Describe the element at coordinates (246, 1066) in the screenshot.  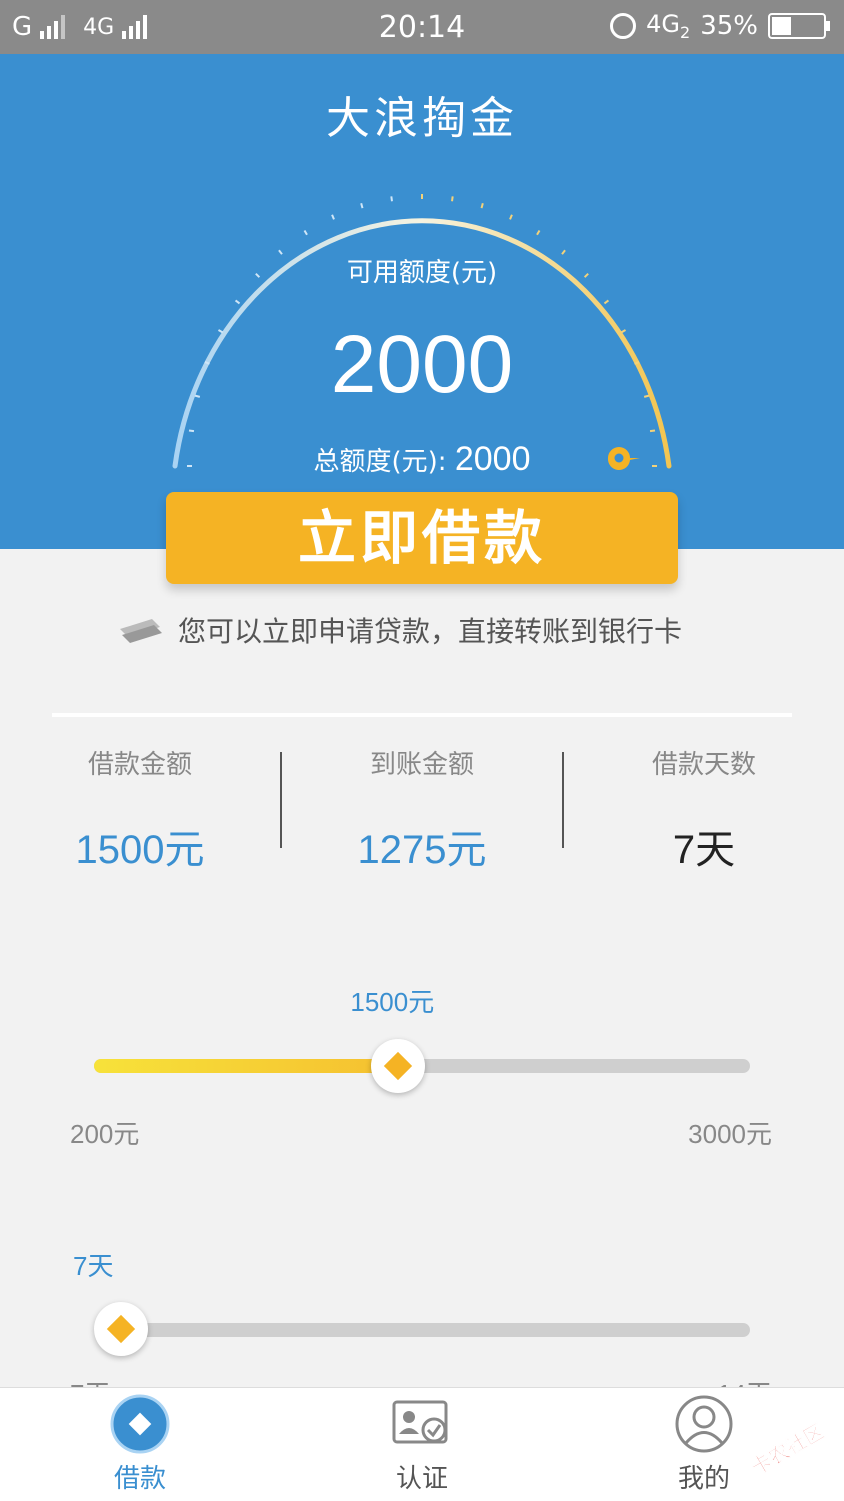
I see `amount-slider-fill` at that location.